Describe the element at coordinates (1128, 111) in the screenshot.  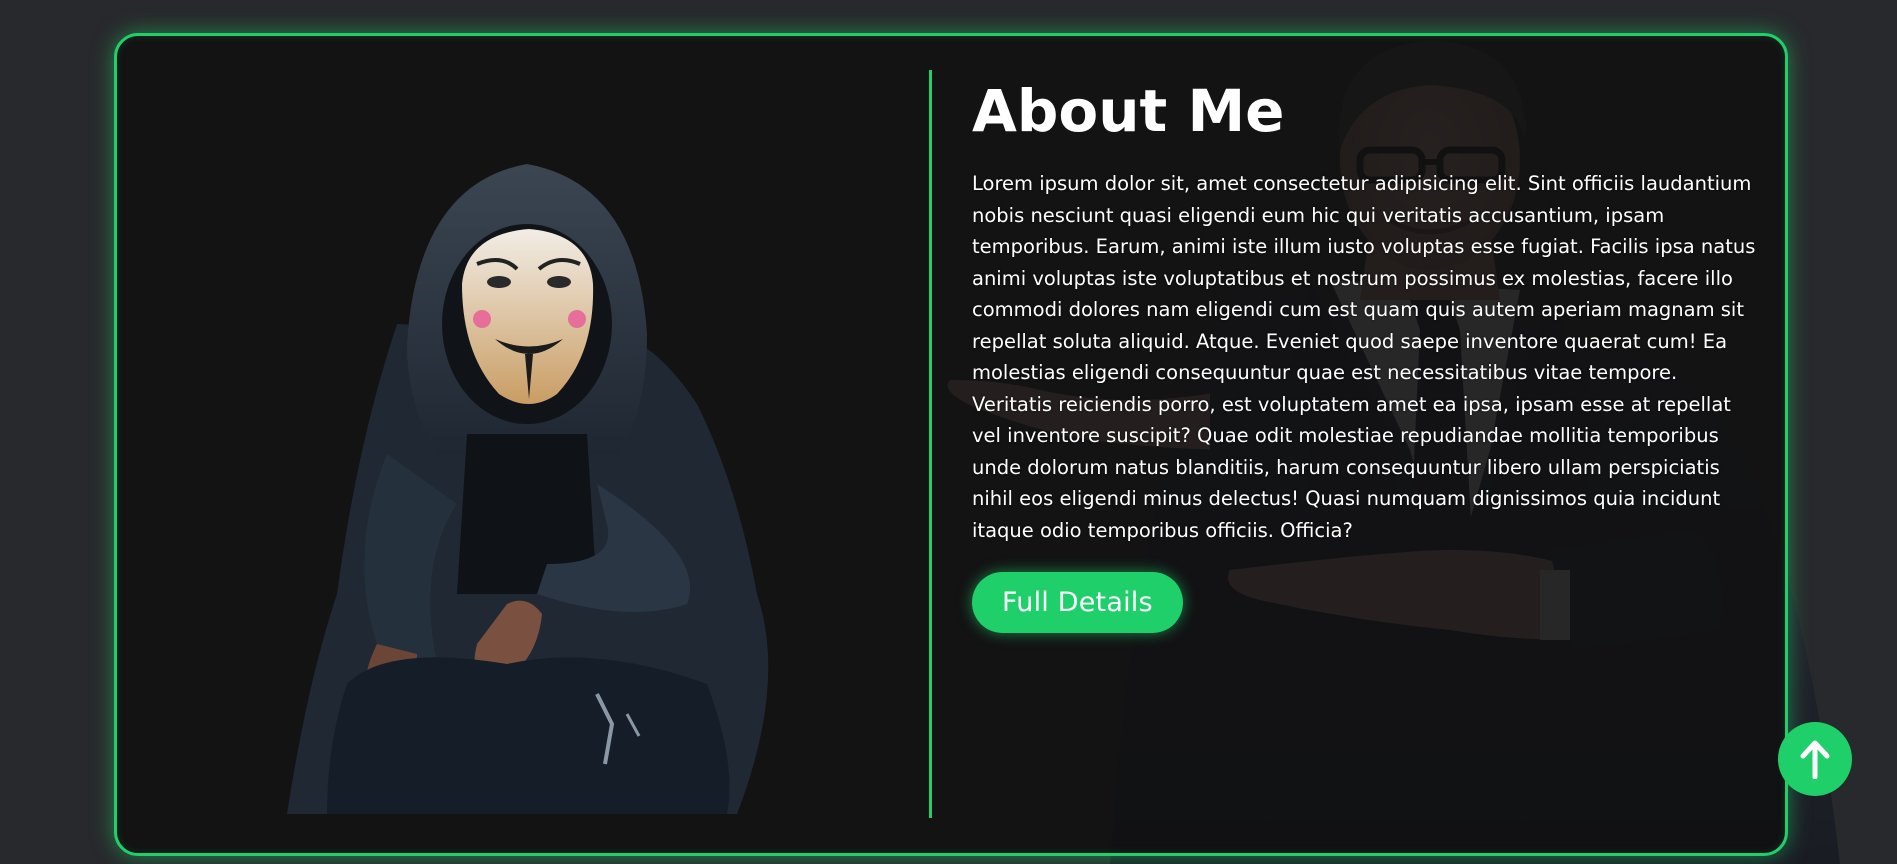
I see `page-title: About Me` at that location.